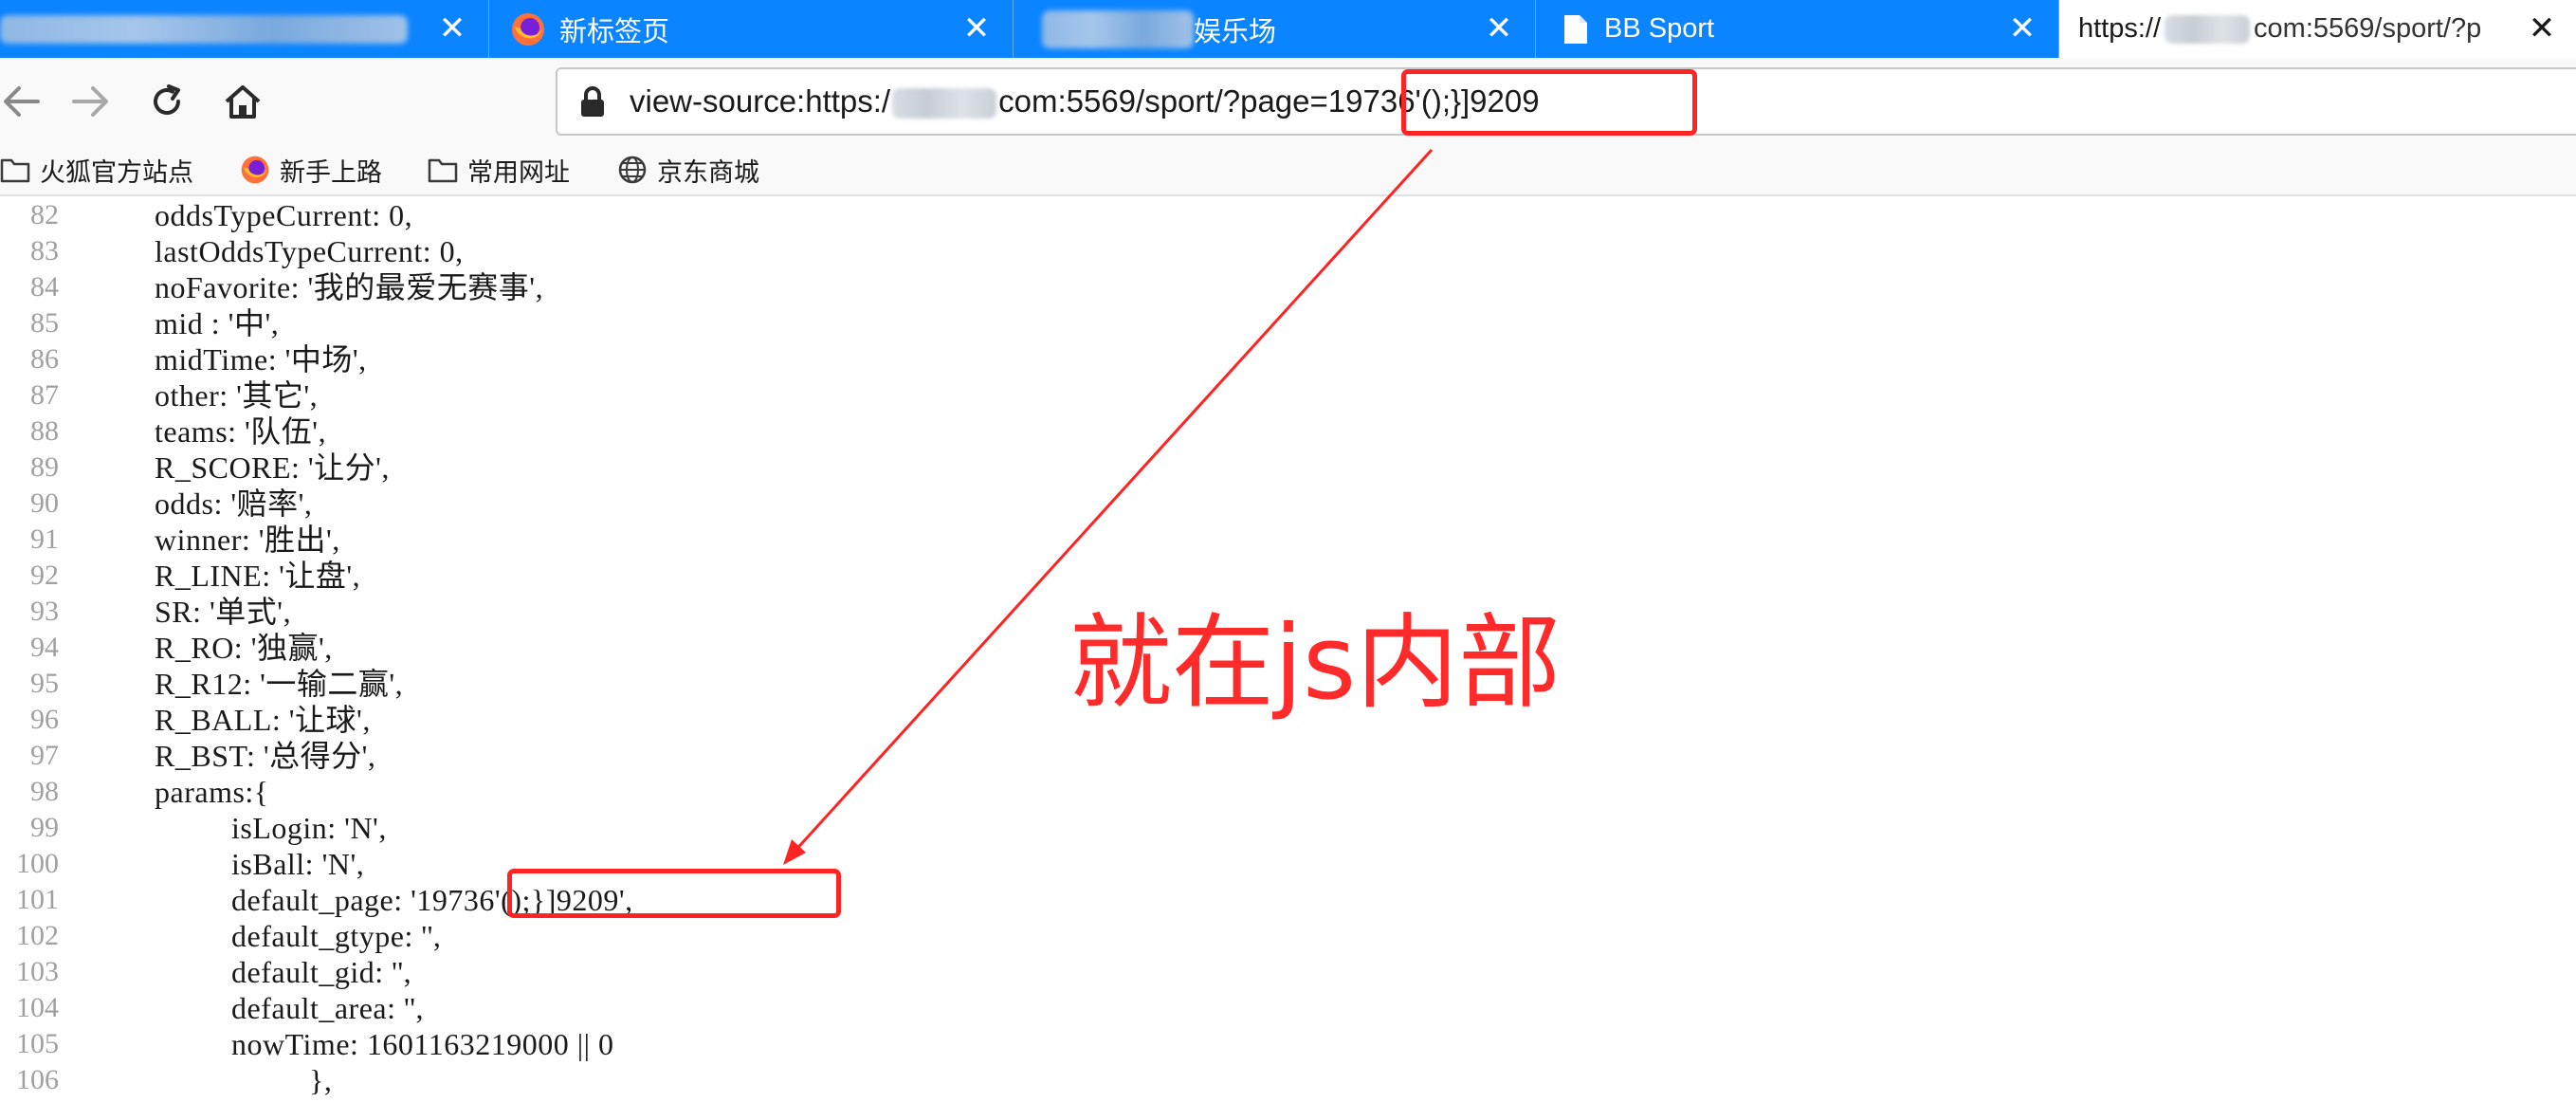  What do you see at coordinates (632, 170) in the screenshot?
I see `globe-icon` at bounding box center [632, 170].